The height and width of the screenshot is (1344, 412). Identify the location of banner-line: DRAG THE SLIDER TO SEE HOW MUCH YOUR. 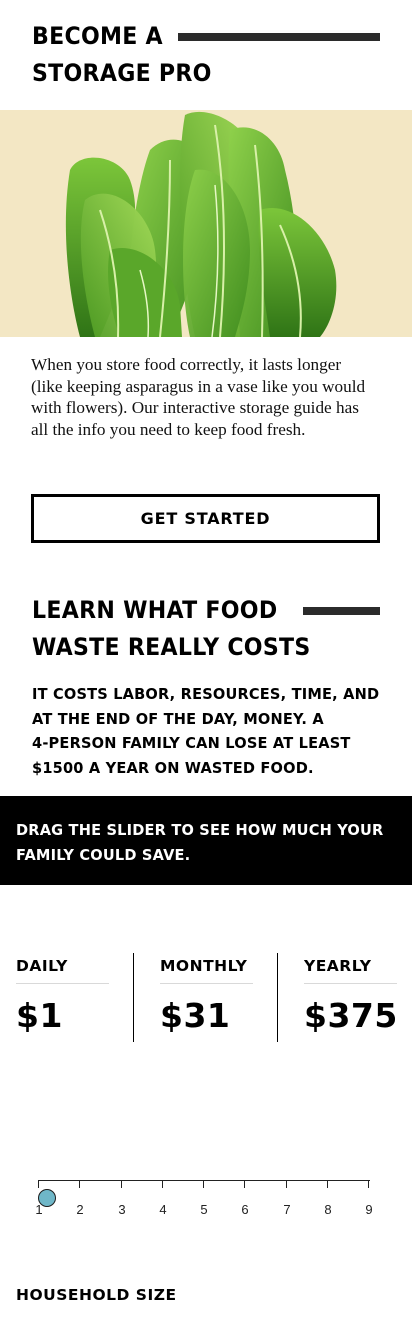
(200, 830).